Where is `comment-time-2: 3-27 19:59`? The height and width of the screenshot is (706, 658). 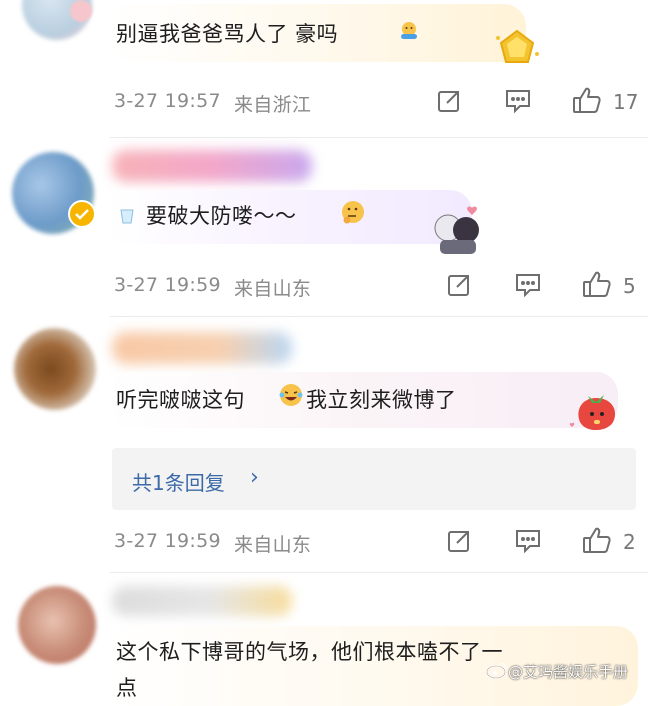 comment-time-2: 3-27 19:59 is located at coordinates (167, 285).